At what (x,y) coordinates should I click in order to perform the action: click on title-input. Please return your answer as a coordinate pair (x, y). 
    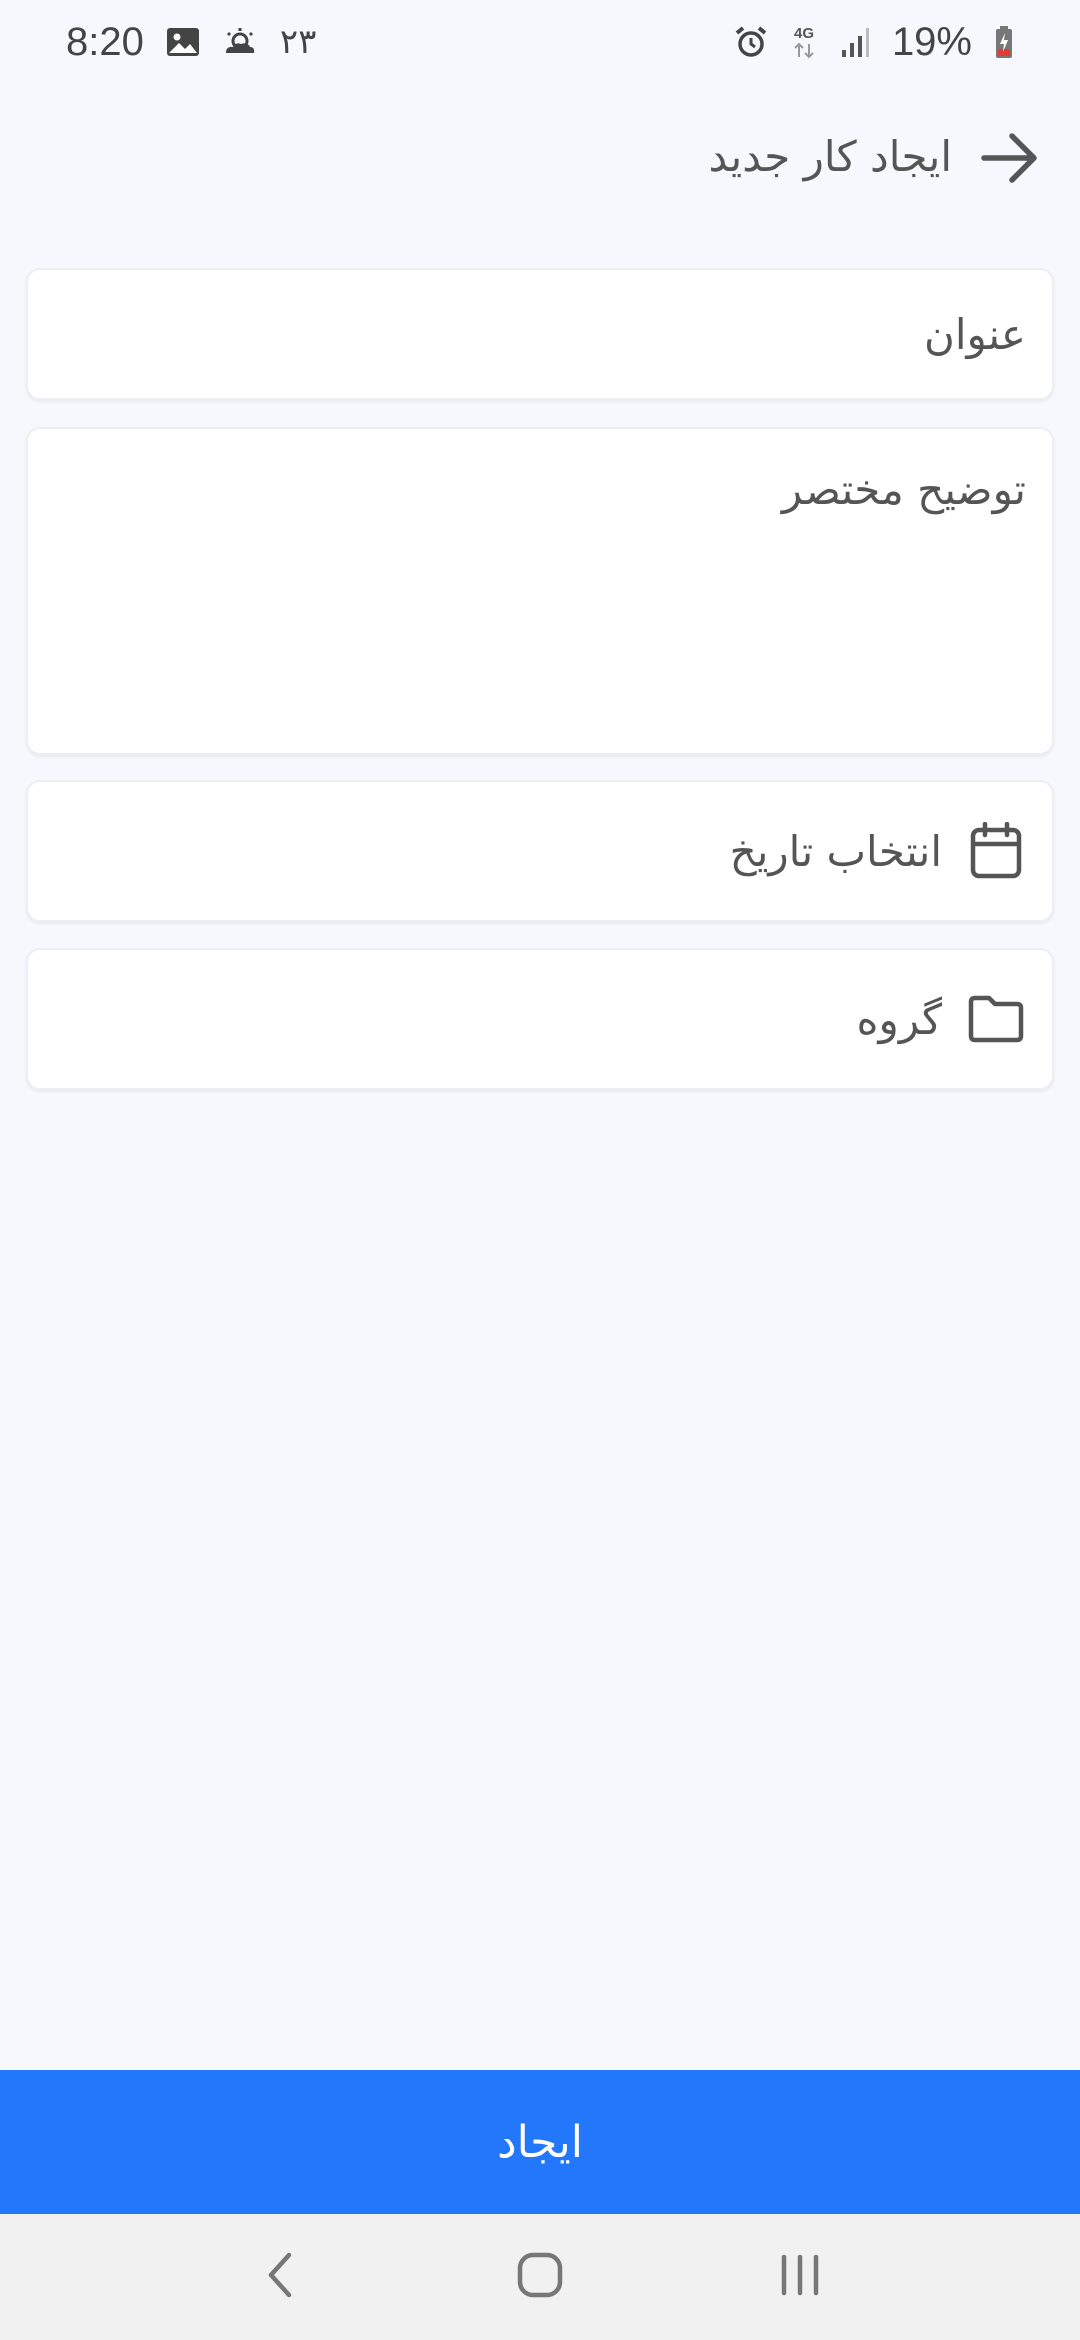
    Looking at the image, I should click on (540, 334).